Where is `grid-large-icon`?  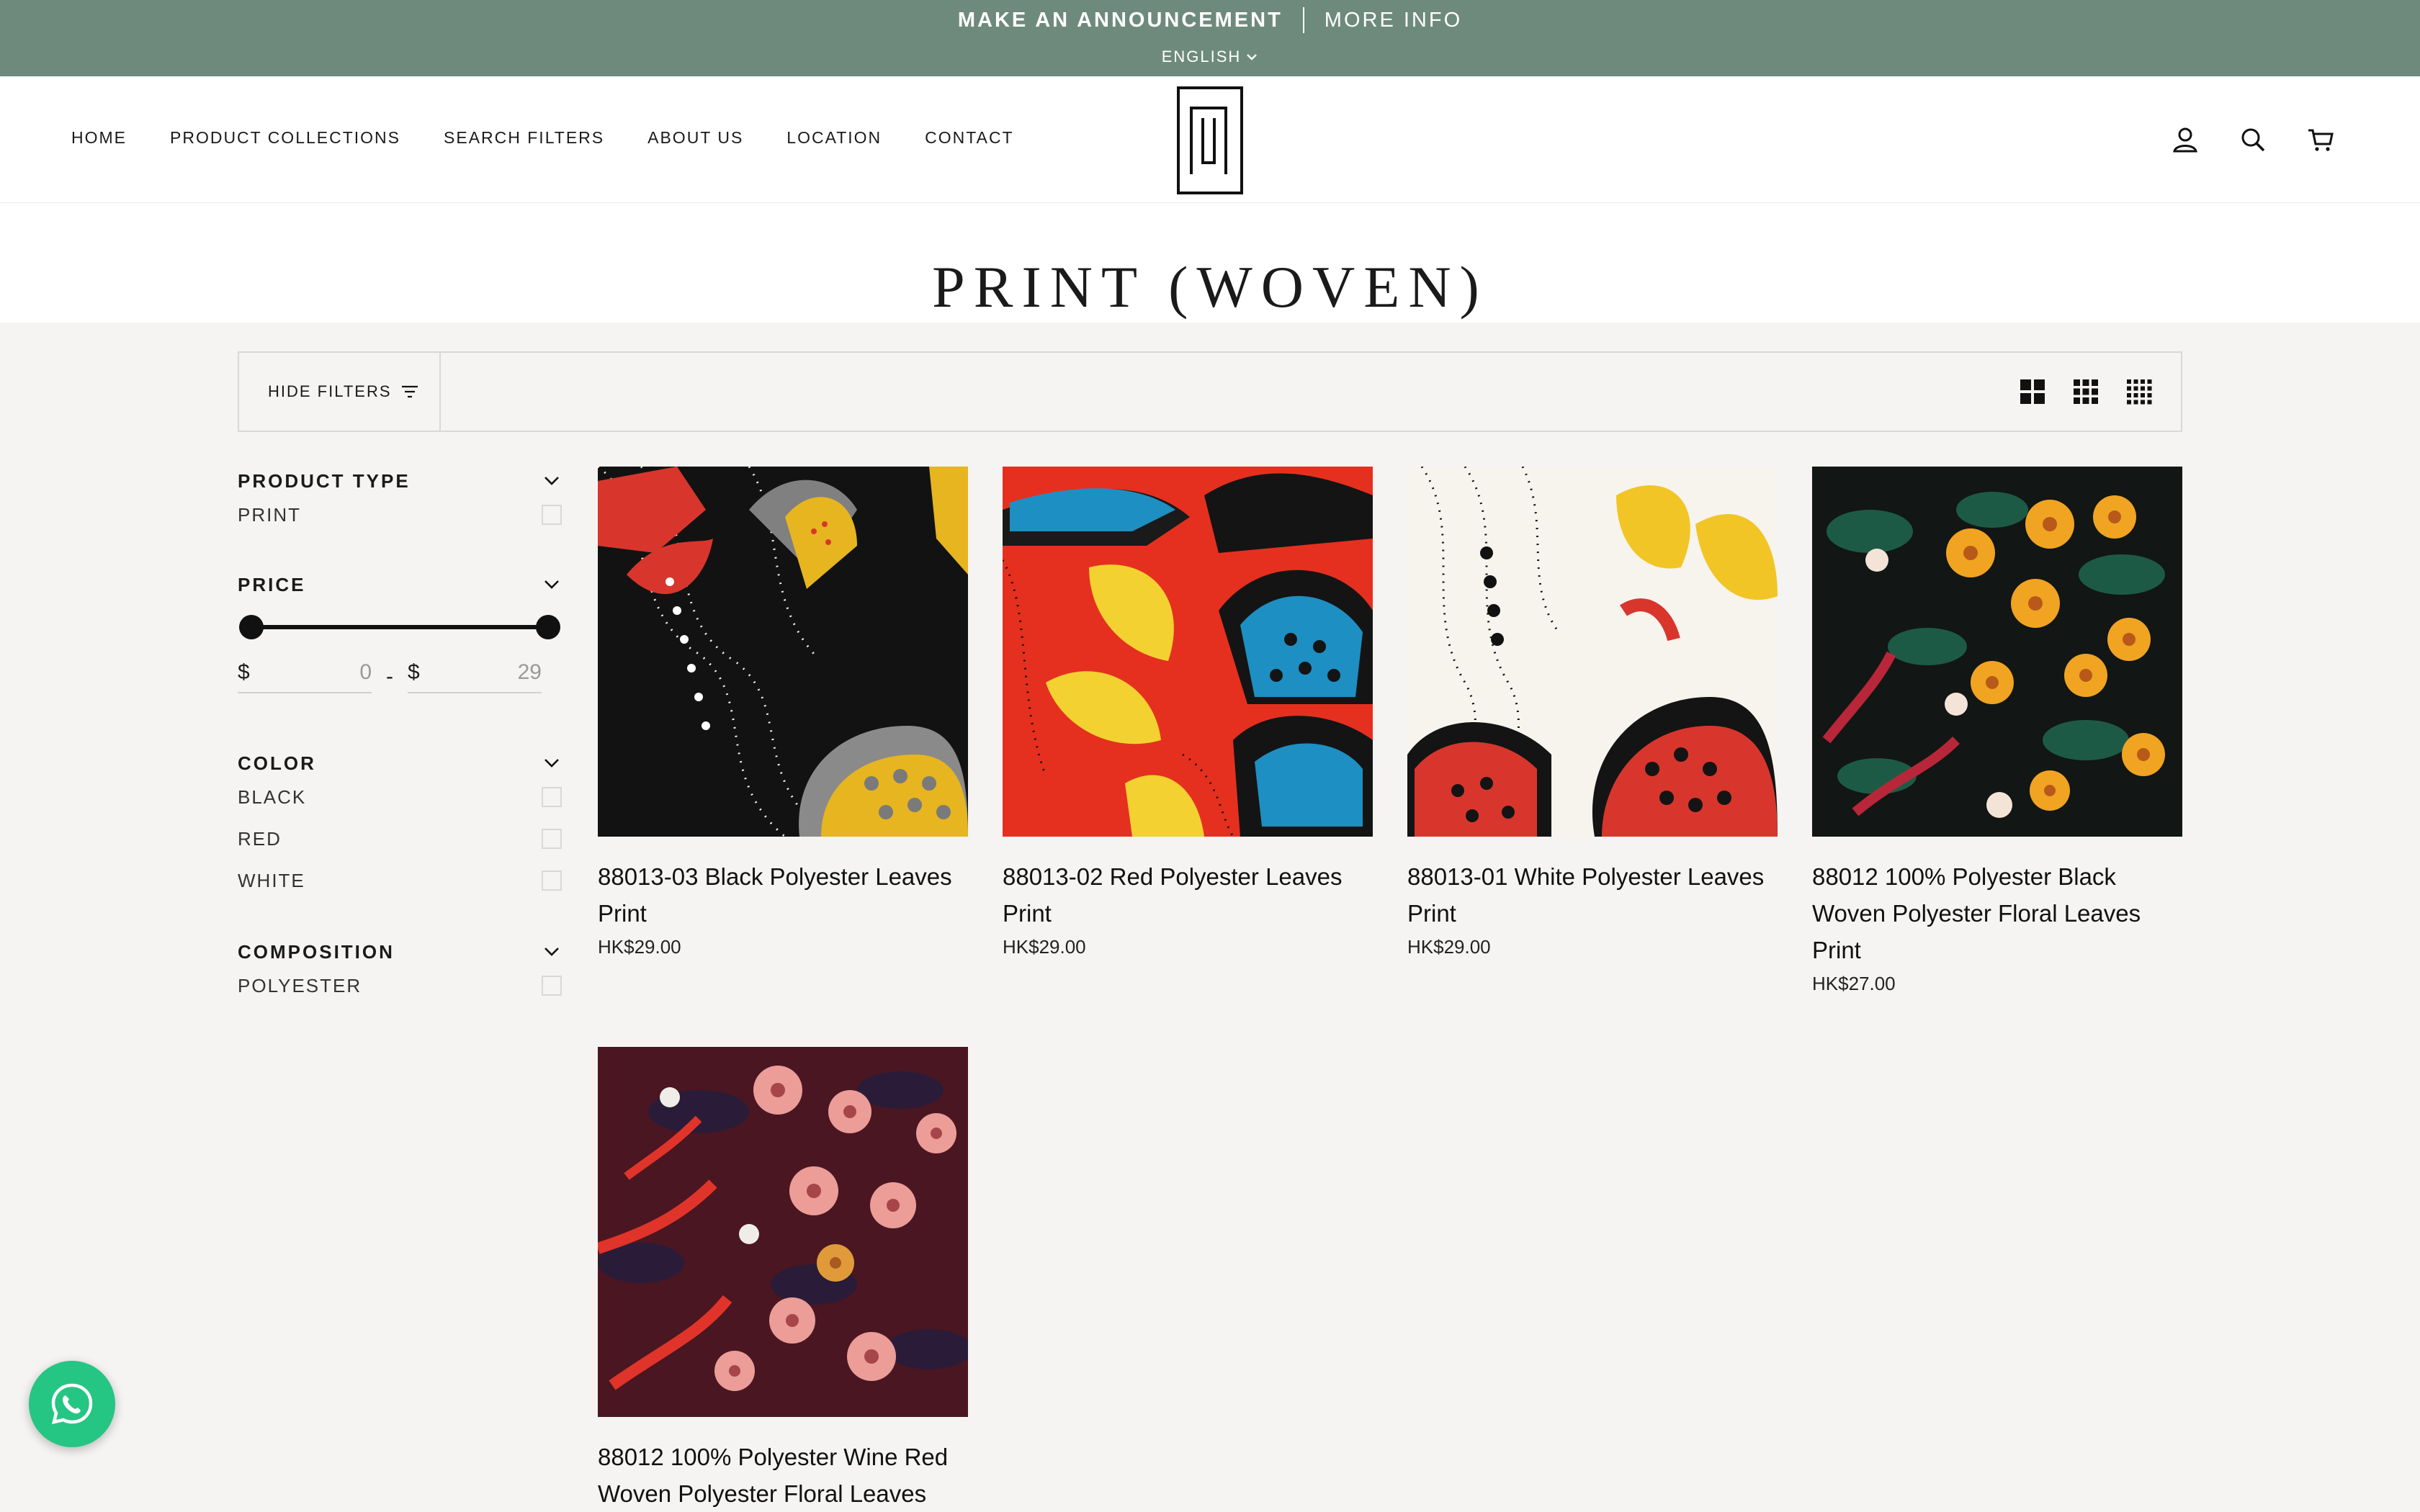
grid-large-icon is located at coordinates (2032, 392).